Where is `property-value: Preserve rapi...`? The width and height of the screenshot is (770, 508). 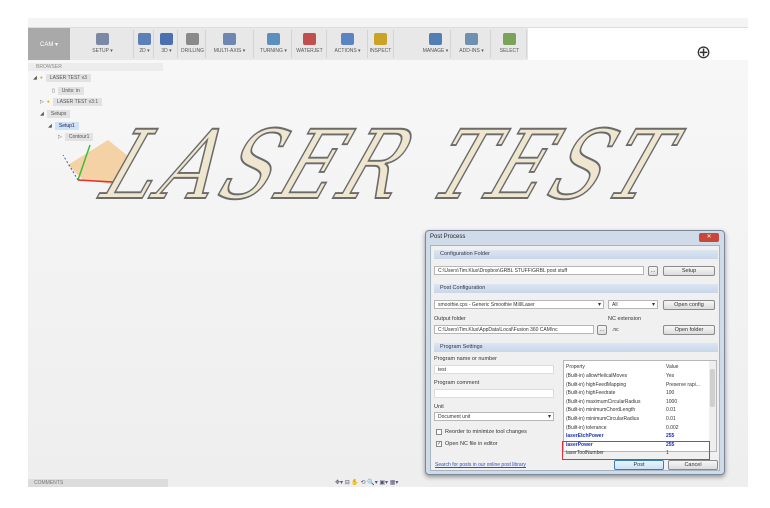
property-value: Preserve rapi... is located at coordinates (683, 384).